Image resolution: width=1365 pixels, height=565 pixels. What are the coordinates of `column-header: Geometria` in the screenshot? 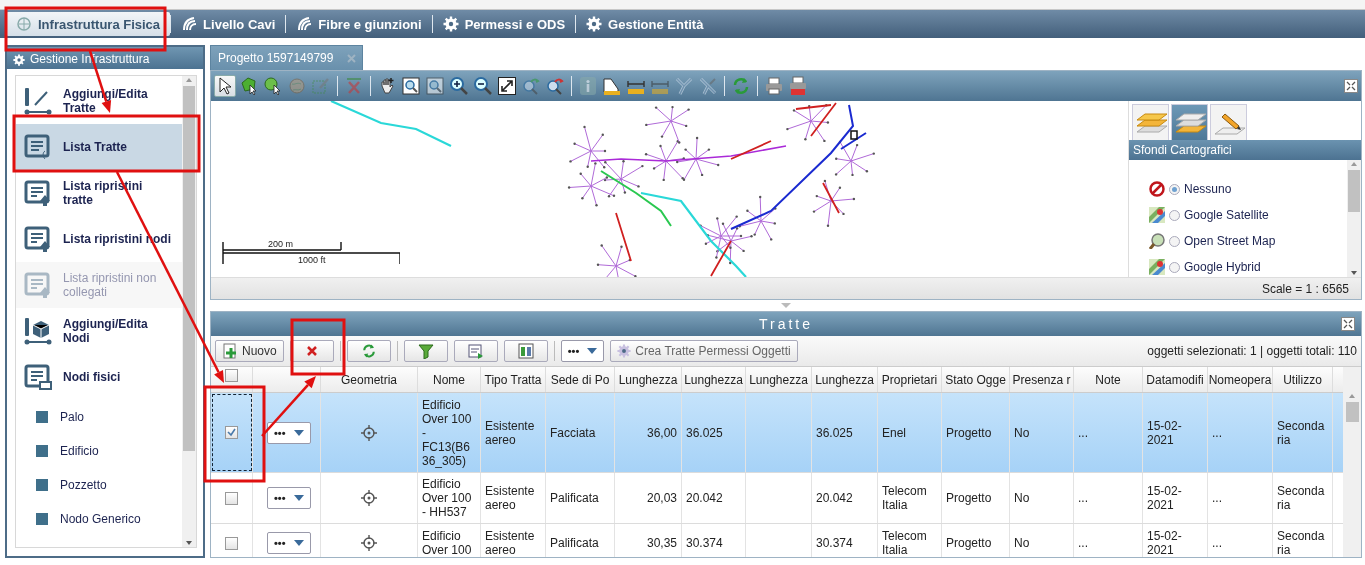 It's located at (369, 379).